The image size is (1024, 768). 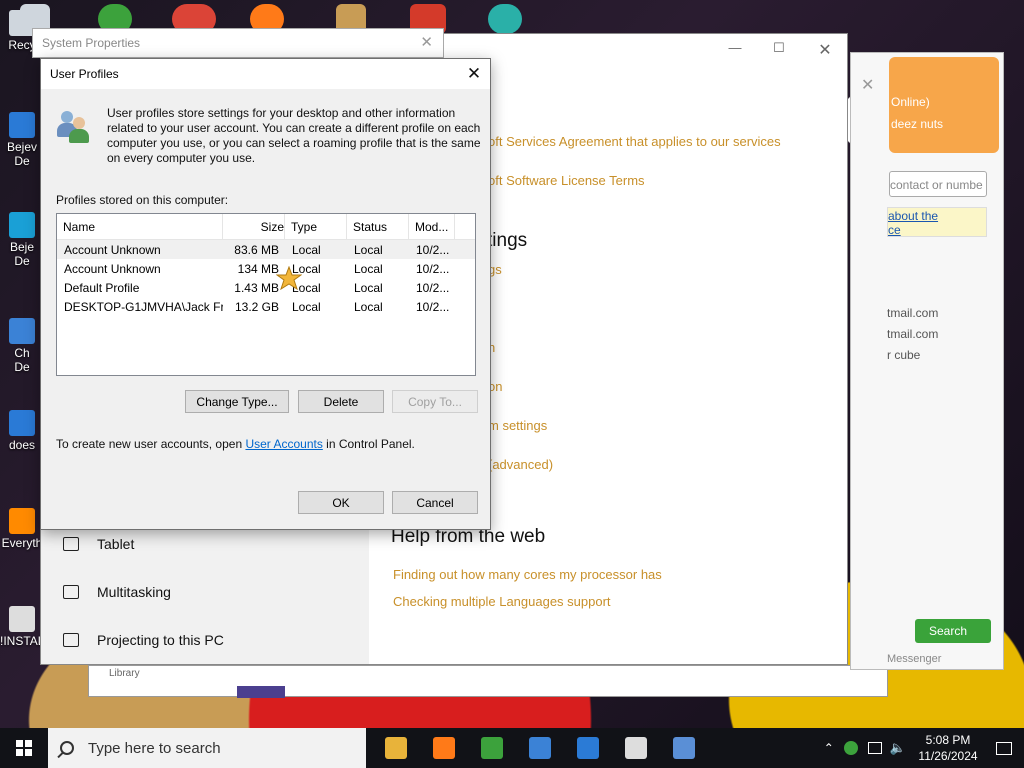 I want to click on column-status: Status, so click(x=378, y=226).